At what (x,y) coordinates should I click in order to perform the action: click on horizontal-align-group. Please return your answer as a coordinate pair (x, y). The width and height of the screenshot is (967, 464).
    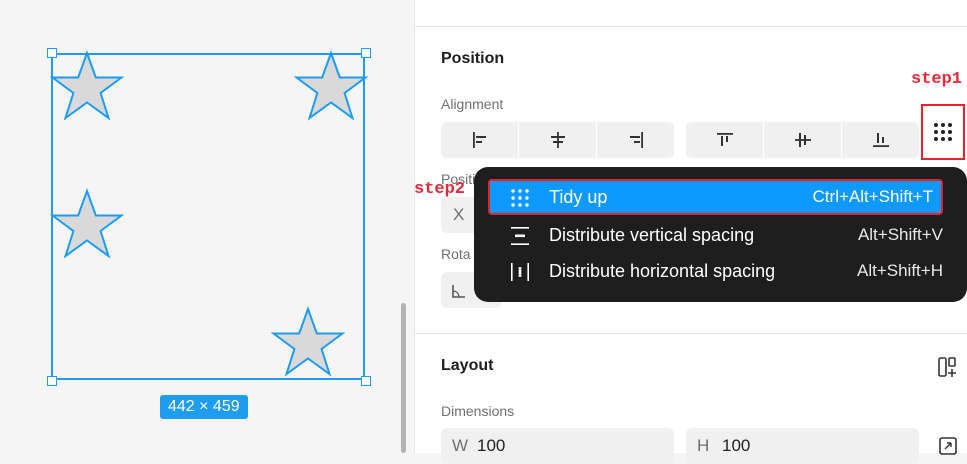
    Looking at the image, I should click on (557, 140).